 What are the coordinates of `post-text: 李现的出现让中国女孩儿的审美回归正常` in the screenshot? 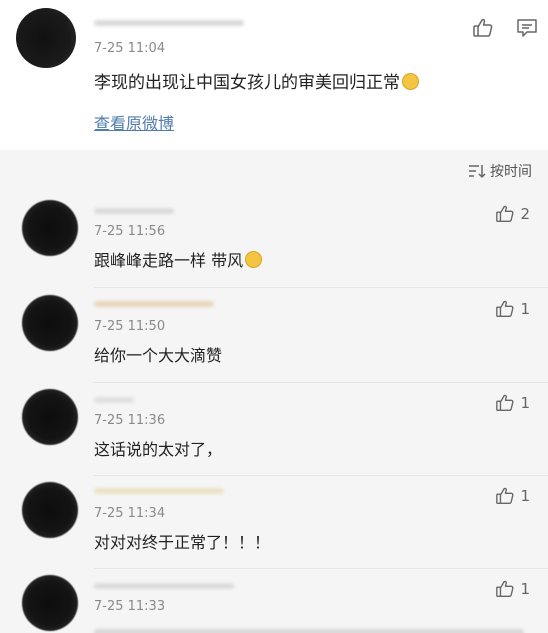 It's located at (256, 80).